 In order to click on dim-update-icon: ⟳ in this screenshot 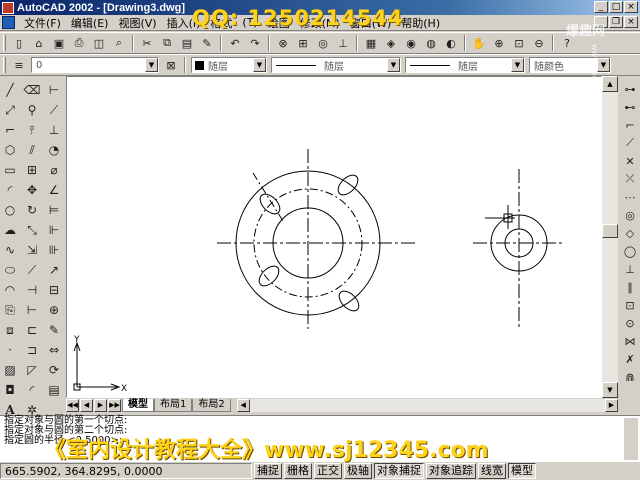, I will do `click(54, 370)`.